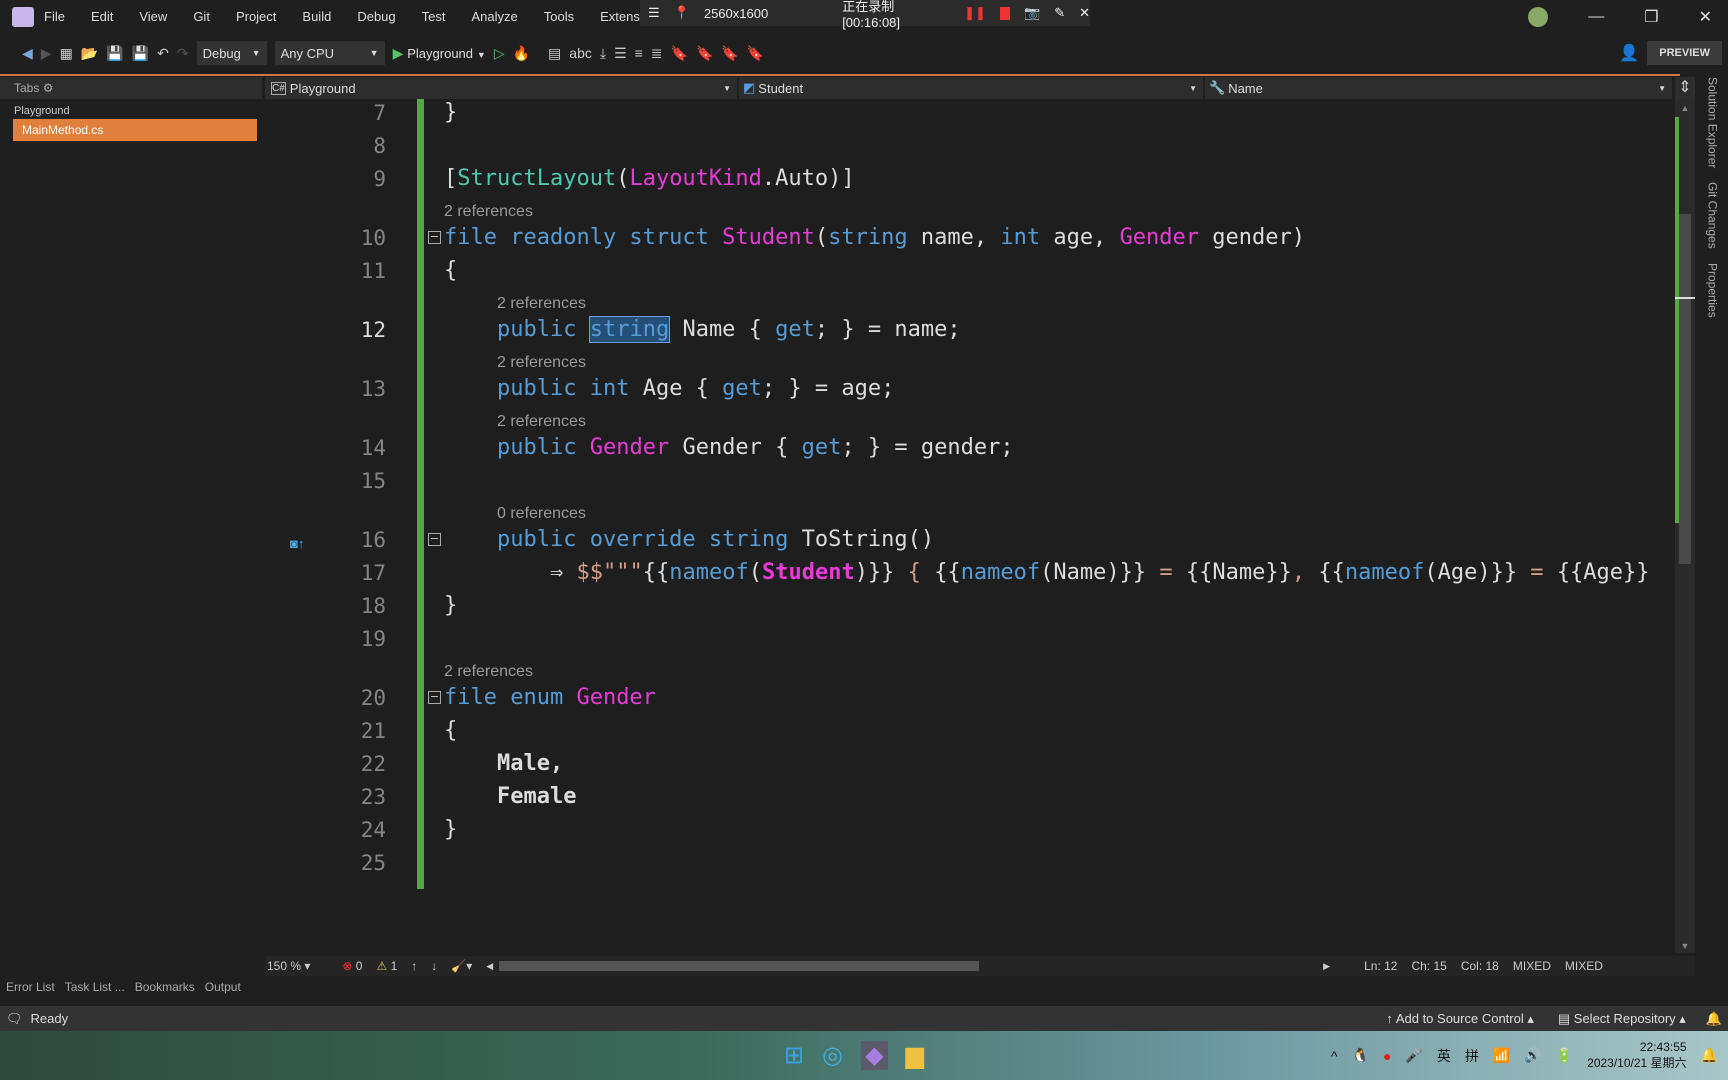  What do you see at coordinates (981, 697) in the screenshot?
I see `code-line: 20 − file enum Gender` at bounding box center [981, 697].